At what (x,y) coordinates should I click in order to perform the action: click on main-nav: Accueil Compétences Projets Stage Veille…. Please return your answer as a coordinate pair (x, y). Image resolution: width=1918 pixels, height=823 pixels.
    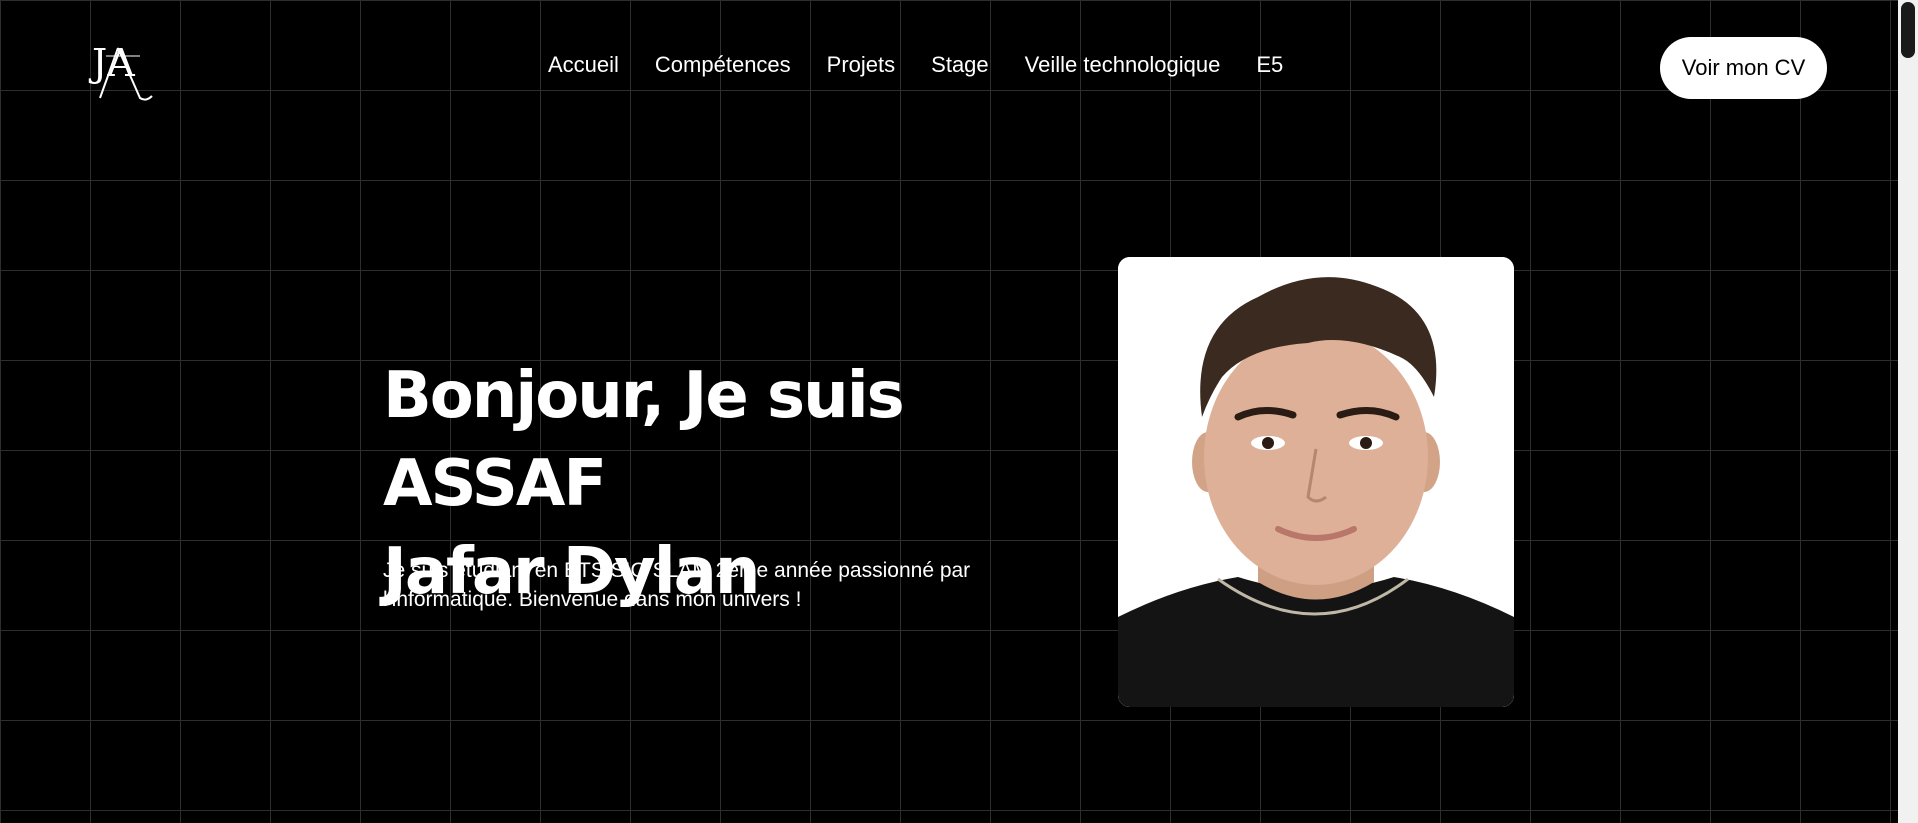
    Looking at the image, I should click on (915, 65).